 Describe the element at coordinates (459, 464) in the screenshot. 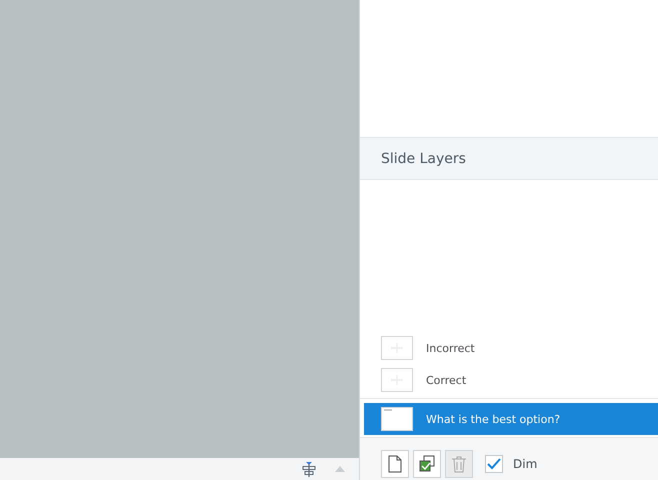

I see `trash-icon` at that location.